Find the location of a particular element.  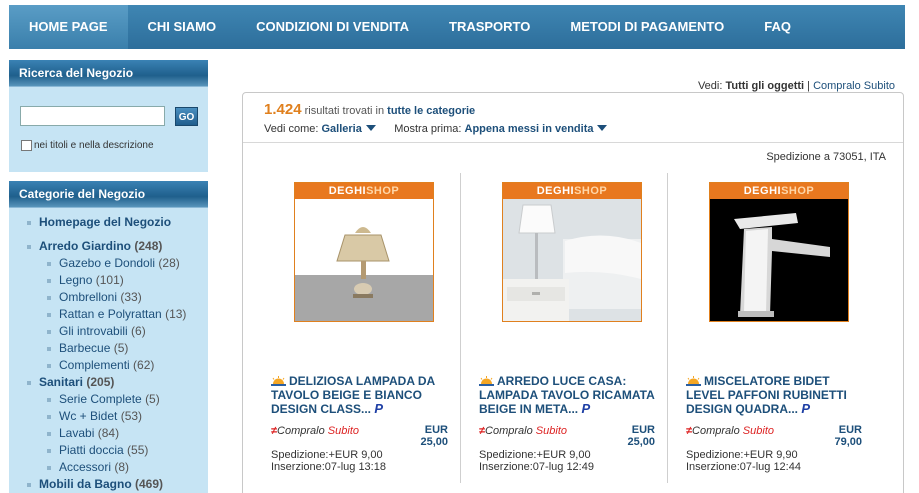

view-filter-buy-now-link: Compralo Subito is located at coordinates (854, 86).